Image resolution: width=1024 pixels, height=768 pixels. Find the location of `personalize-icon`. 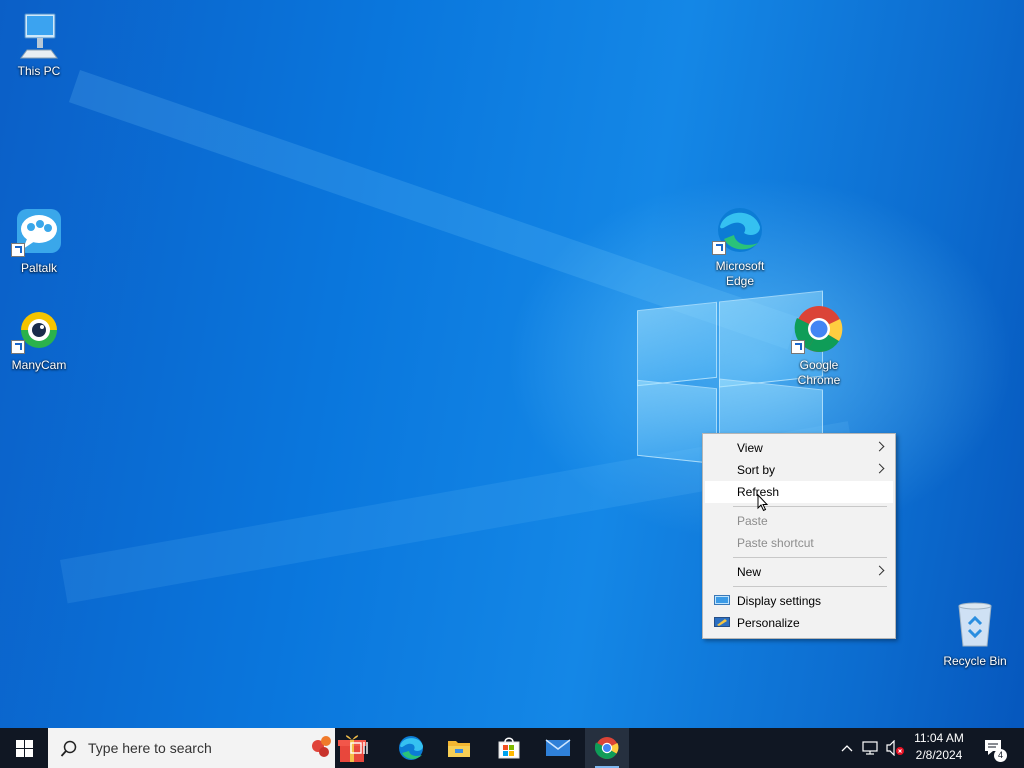

personalize-icon is located at coordinates (722, 622).